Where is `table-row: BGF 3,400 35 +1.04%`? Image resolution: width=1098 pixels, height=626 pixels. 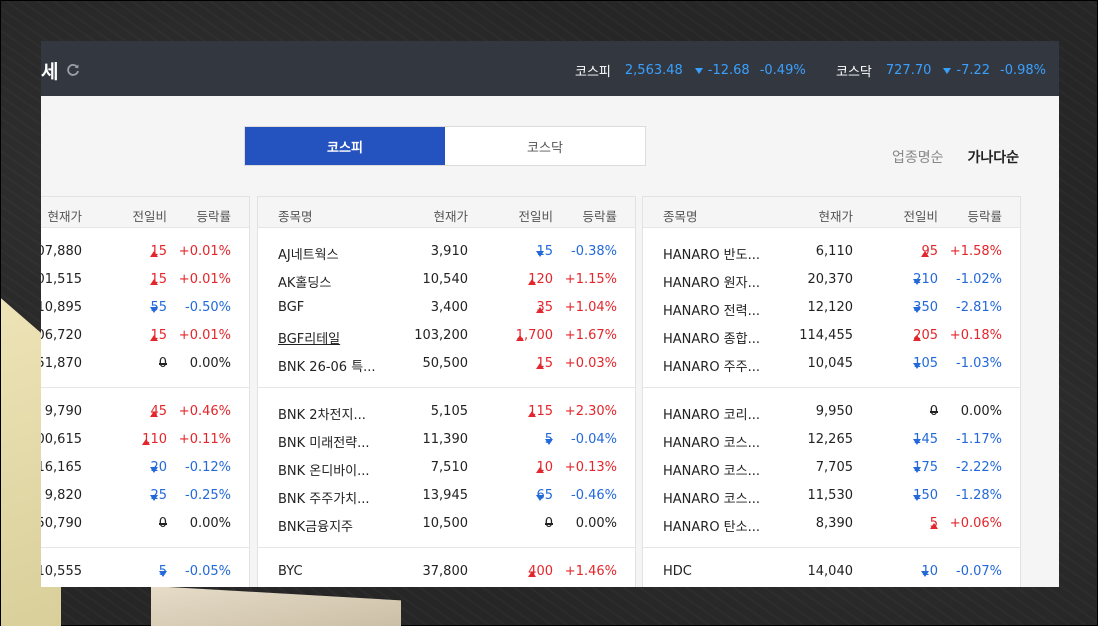
table-row: BGF 3,400 35 +1.04% is located at coordinates (446, 307).